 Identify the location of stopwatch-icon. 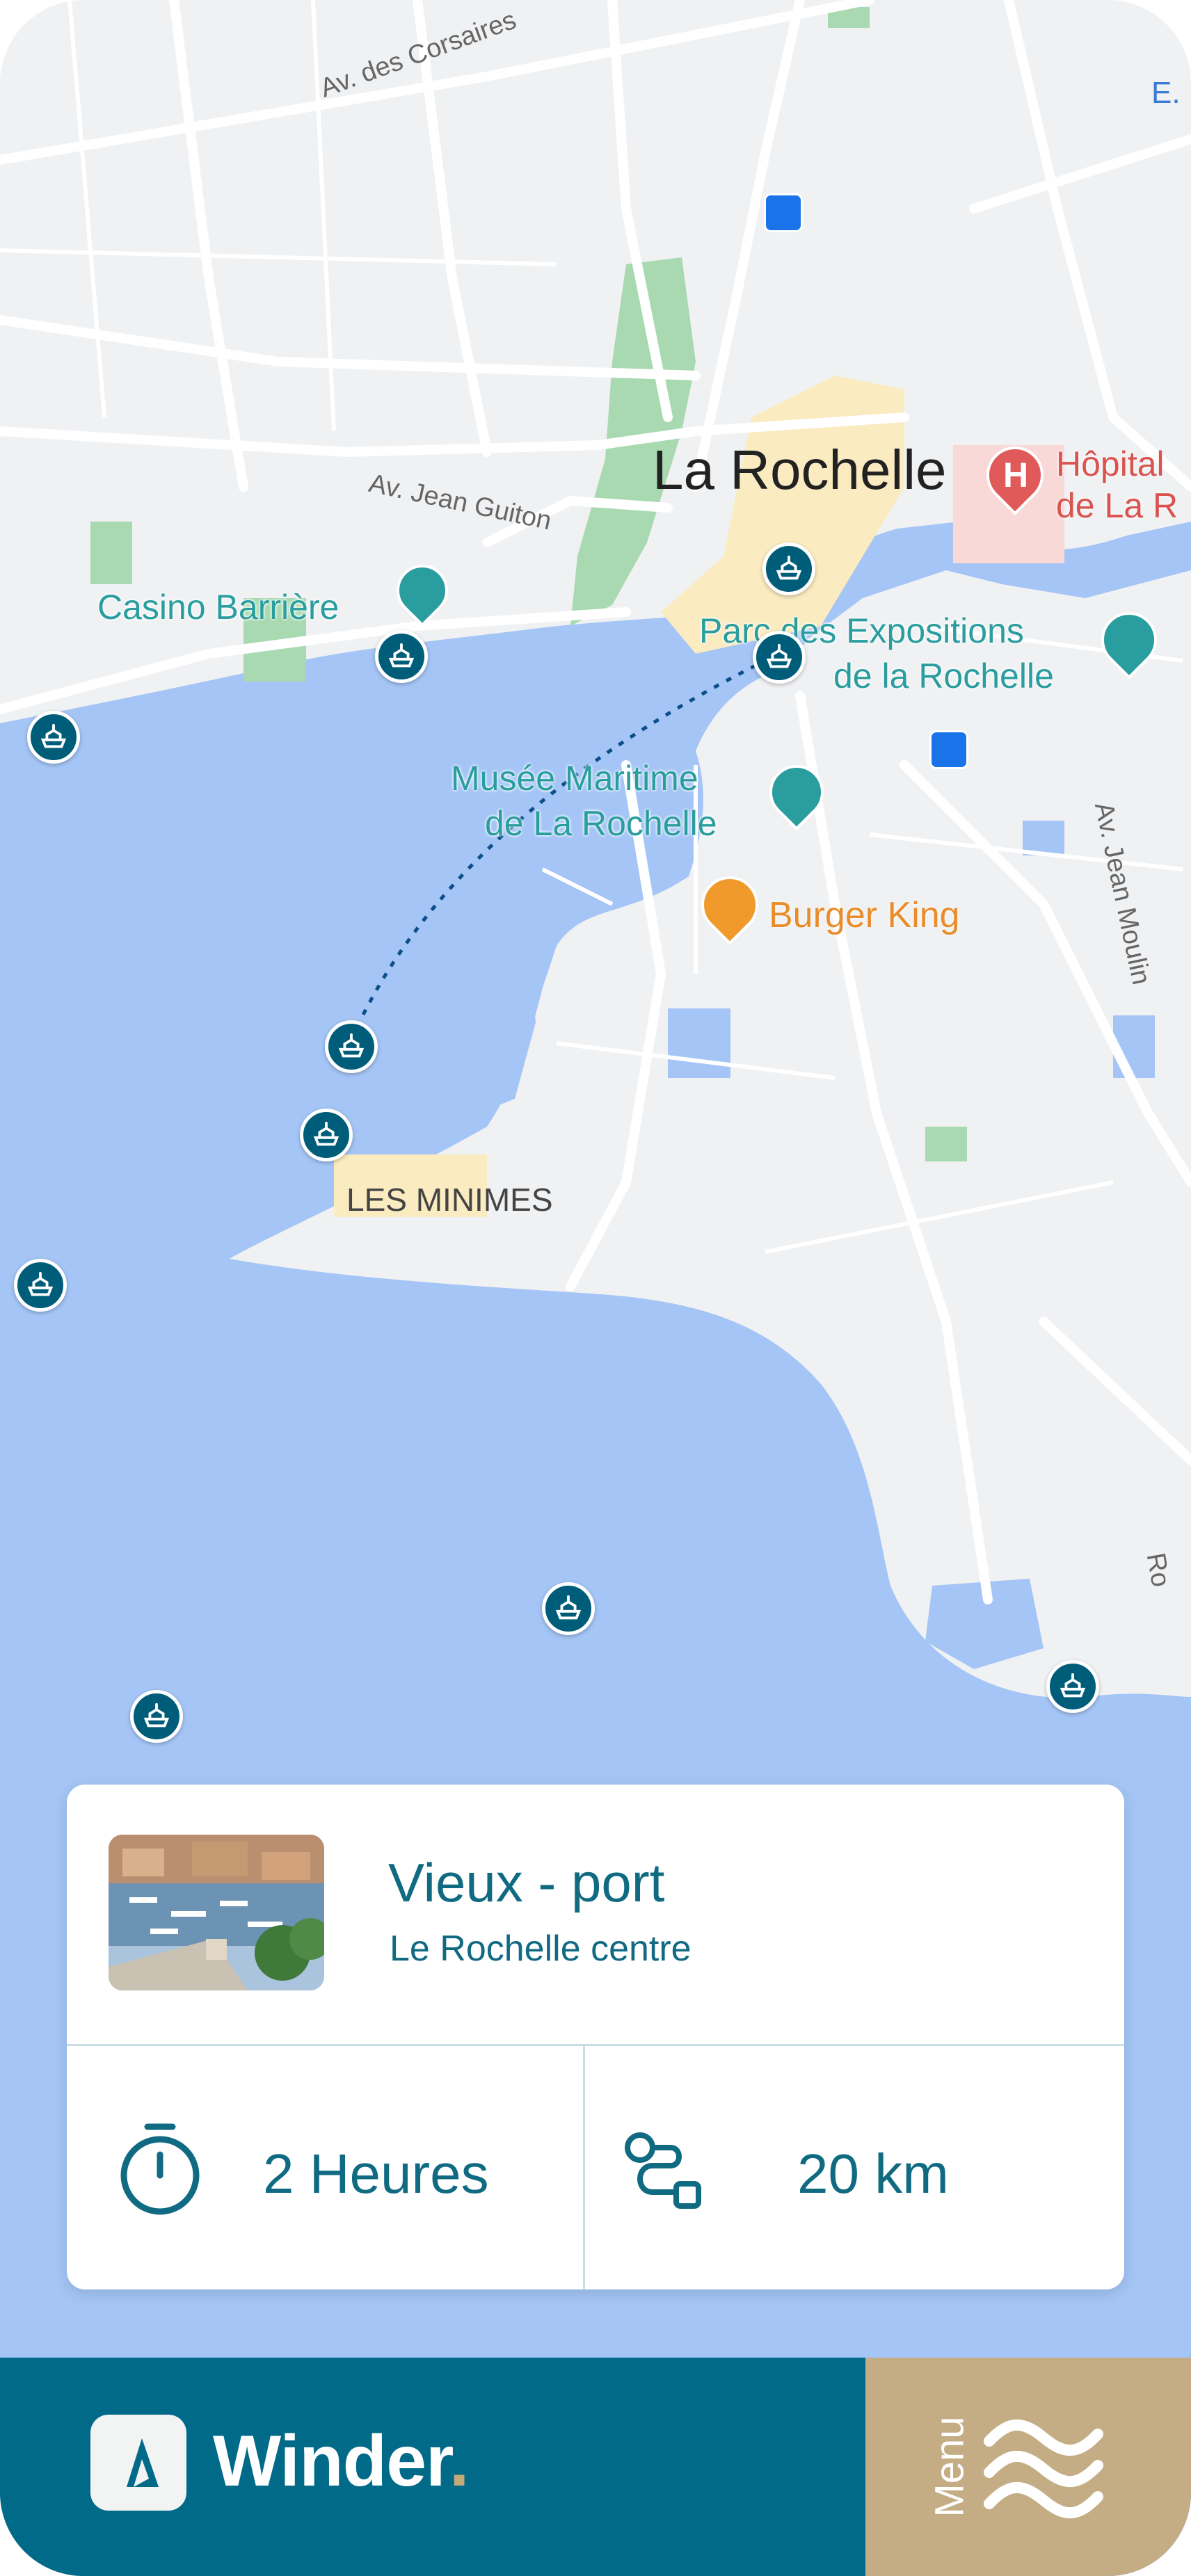
(160, 2169).